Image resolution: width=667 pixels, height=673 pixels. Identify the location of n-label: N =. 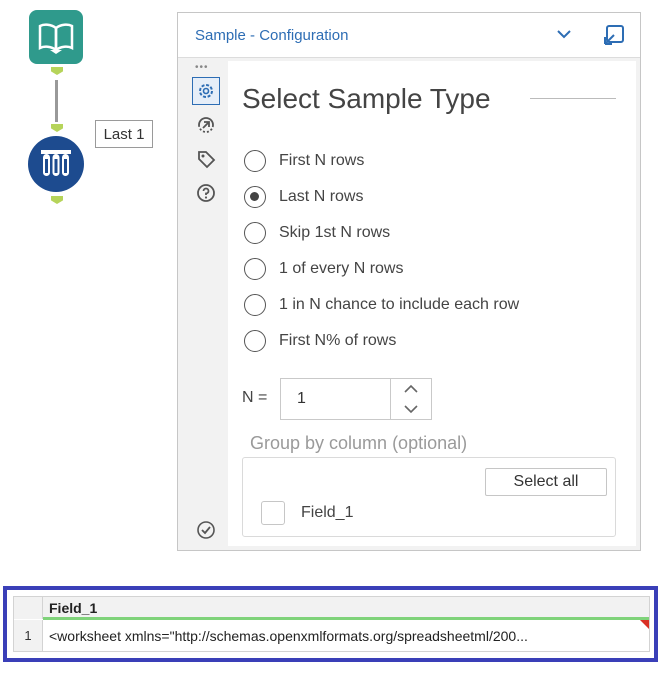
(255, 397).